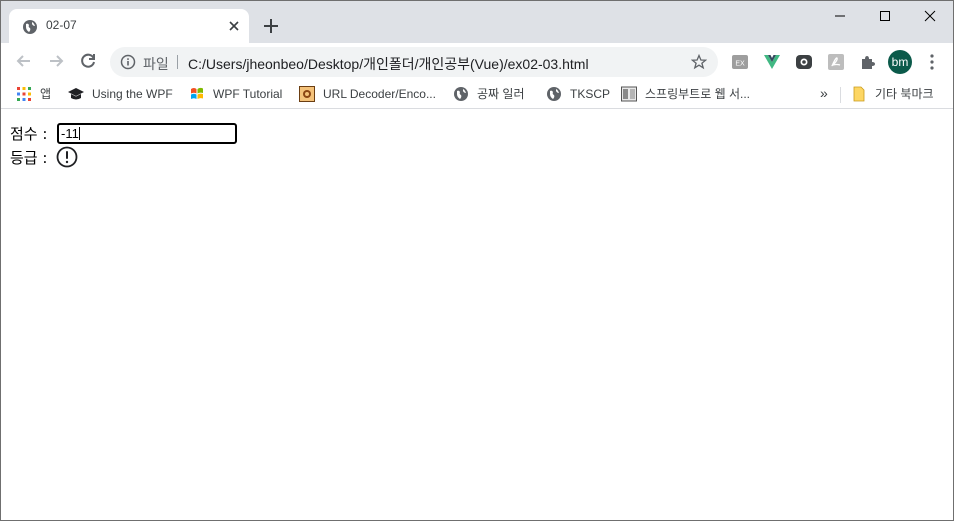 This screenshot has height=521, width=954. Describe the element at coordinates (629, 94) in the screenshot. I see `book-favicon-icon` at that location.